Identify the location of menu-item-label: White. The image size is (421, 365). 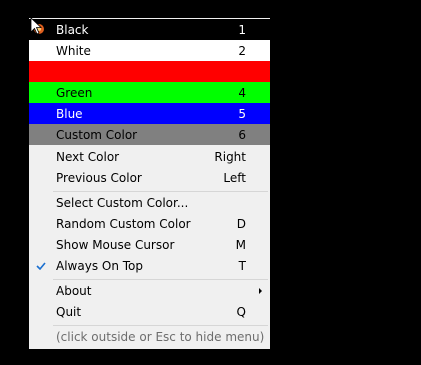
(73, 50).